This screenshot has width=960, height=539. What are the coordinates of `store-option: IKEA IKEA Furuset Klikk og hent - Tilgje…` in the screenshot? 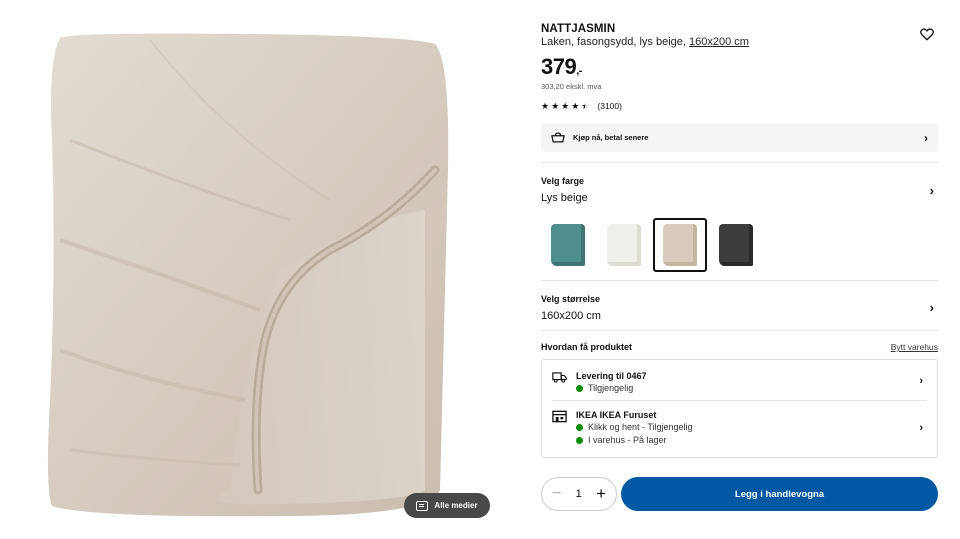 It's located at (739, 429).